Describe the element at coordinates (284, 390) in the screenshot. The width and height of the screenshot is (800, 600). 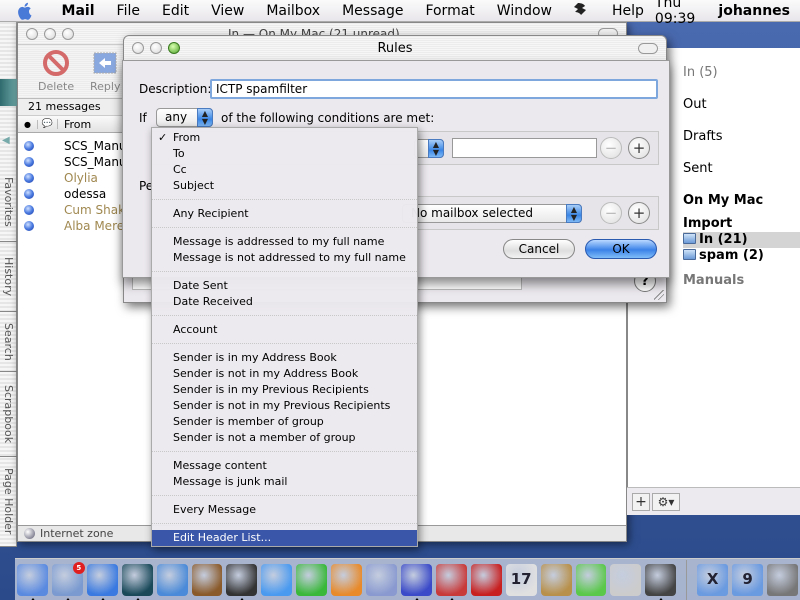
I see `menu-item: Sender is in my Previous Recipients` at that location.